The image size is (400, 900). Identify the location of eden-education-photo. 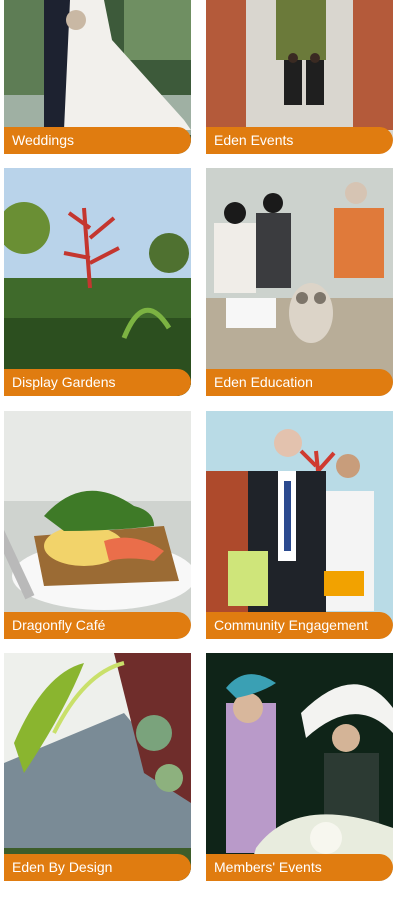
(299, 282).